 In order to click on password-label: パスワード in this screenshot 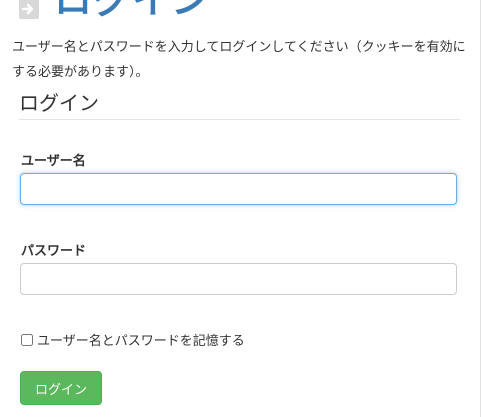, I will do `click(54, 251)`.